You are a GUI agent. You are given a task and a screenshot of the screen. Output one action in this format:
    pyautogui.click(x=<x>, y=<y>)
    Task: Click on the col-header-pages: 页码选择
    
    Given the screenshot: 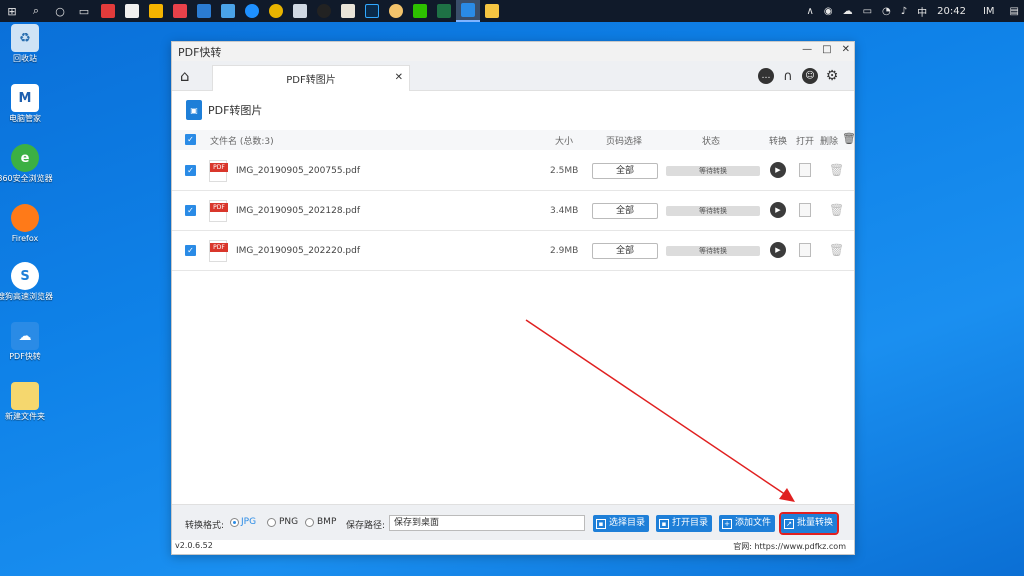 What is the action you would take?
    pyautogui.click(x=624, y=142)
    